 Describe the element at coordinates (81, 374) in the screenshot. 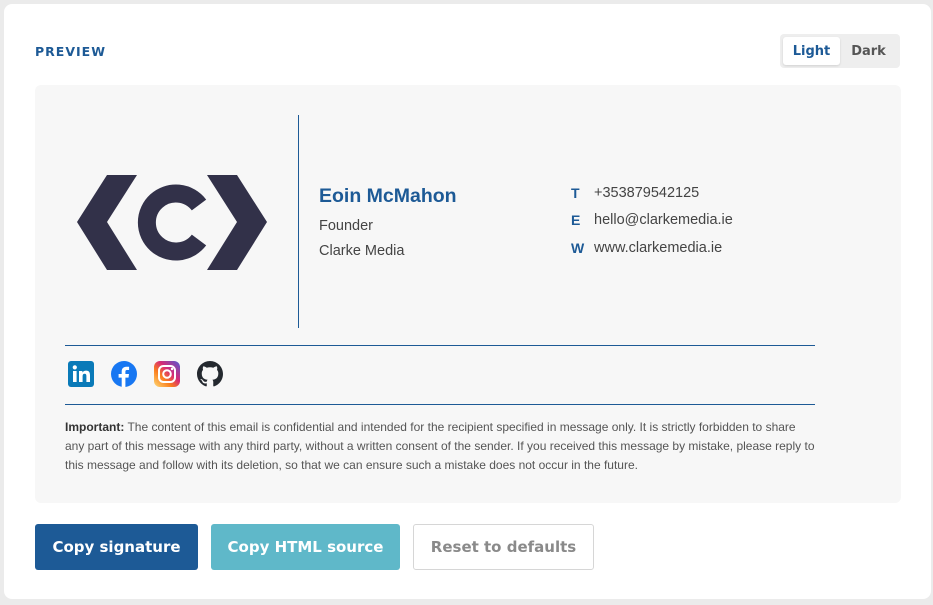

I see `linkedin-icon` at that location.